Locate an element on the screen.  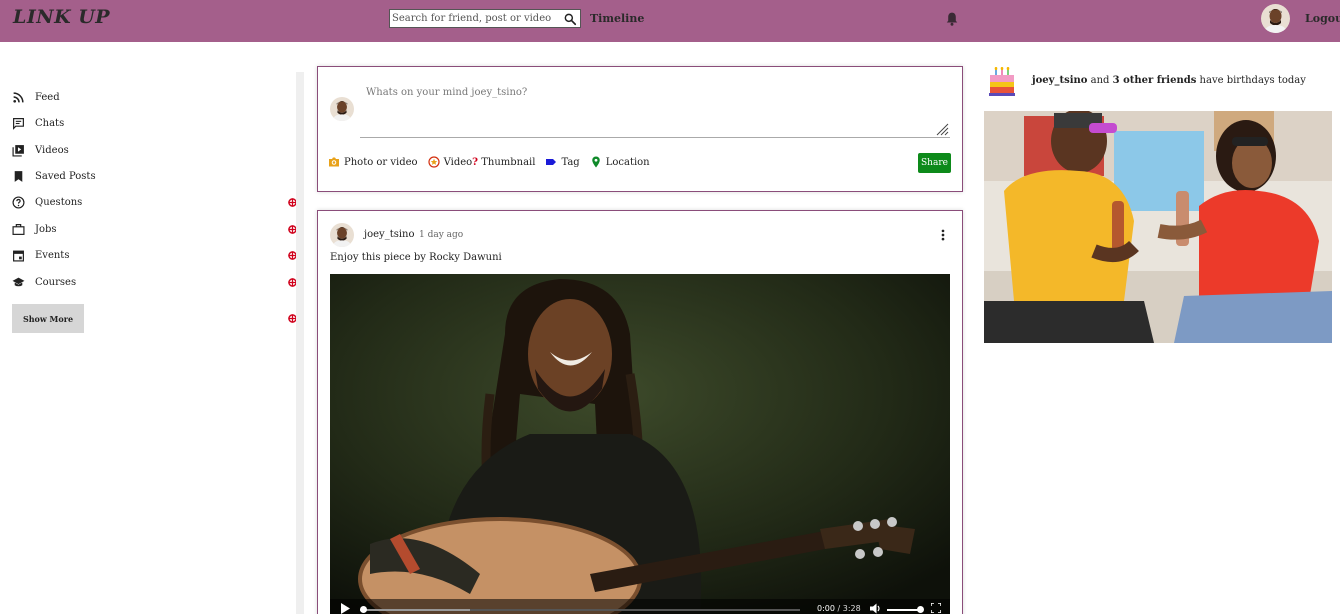
location-pin-icon is located at coordinates (595, 162).